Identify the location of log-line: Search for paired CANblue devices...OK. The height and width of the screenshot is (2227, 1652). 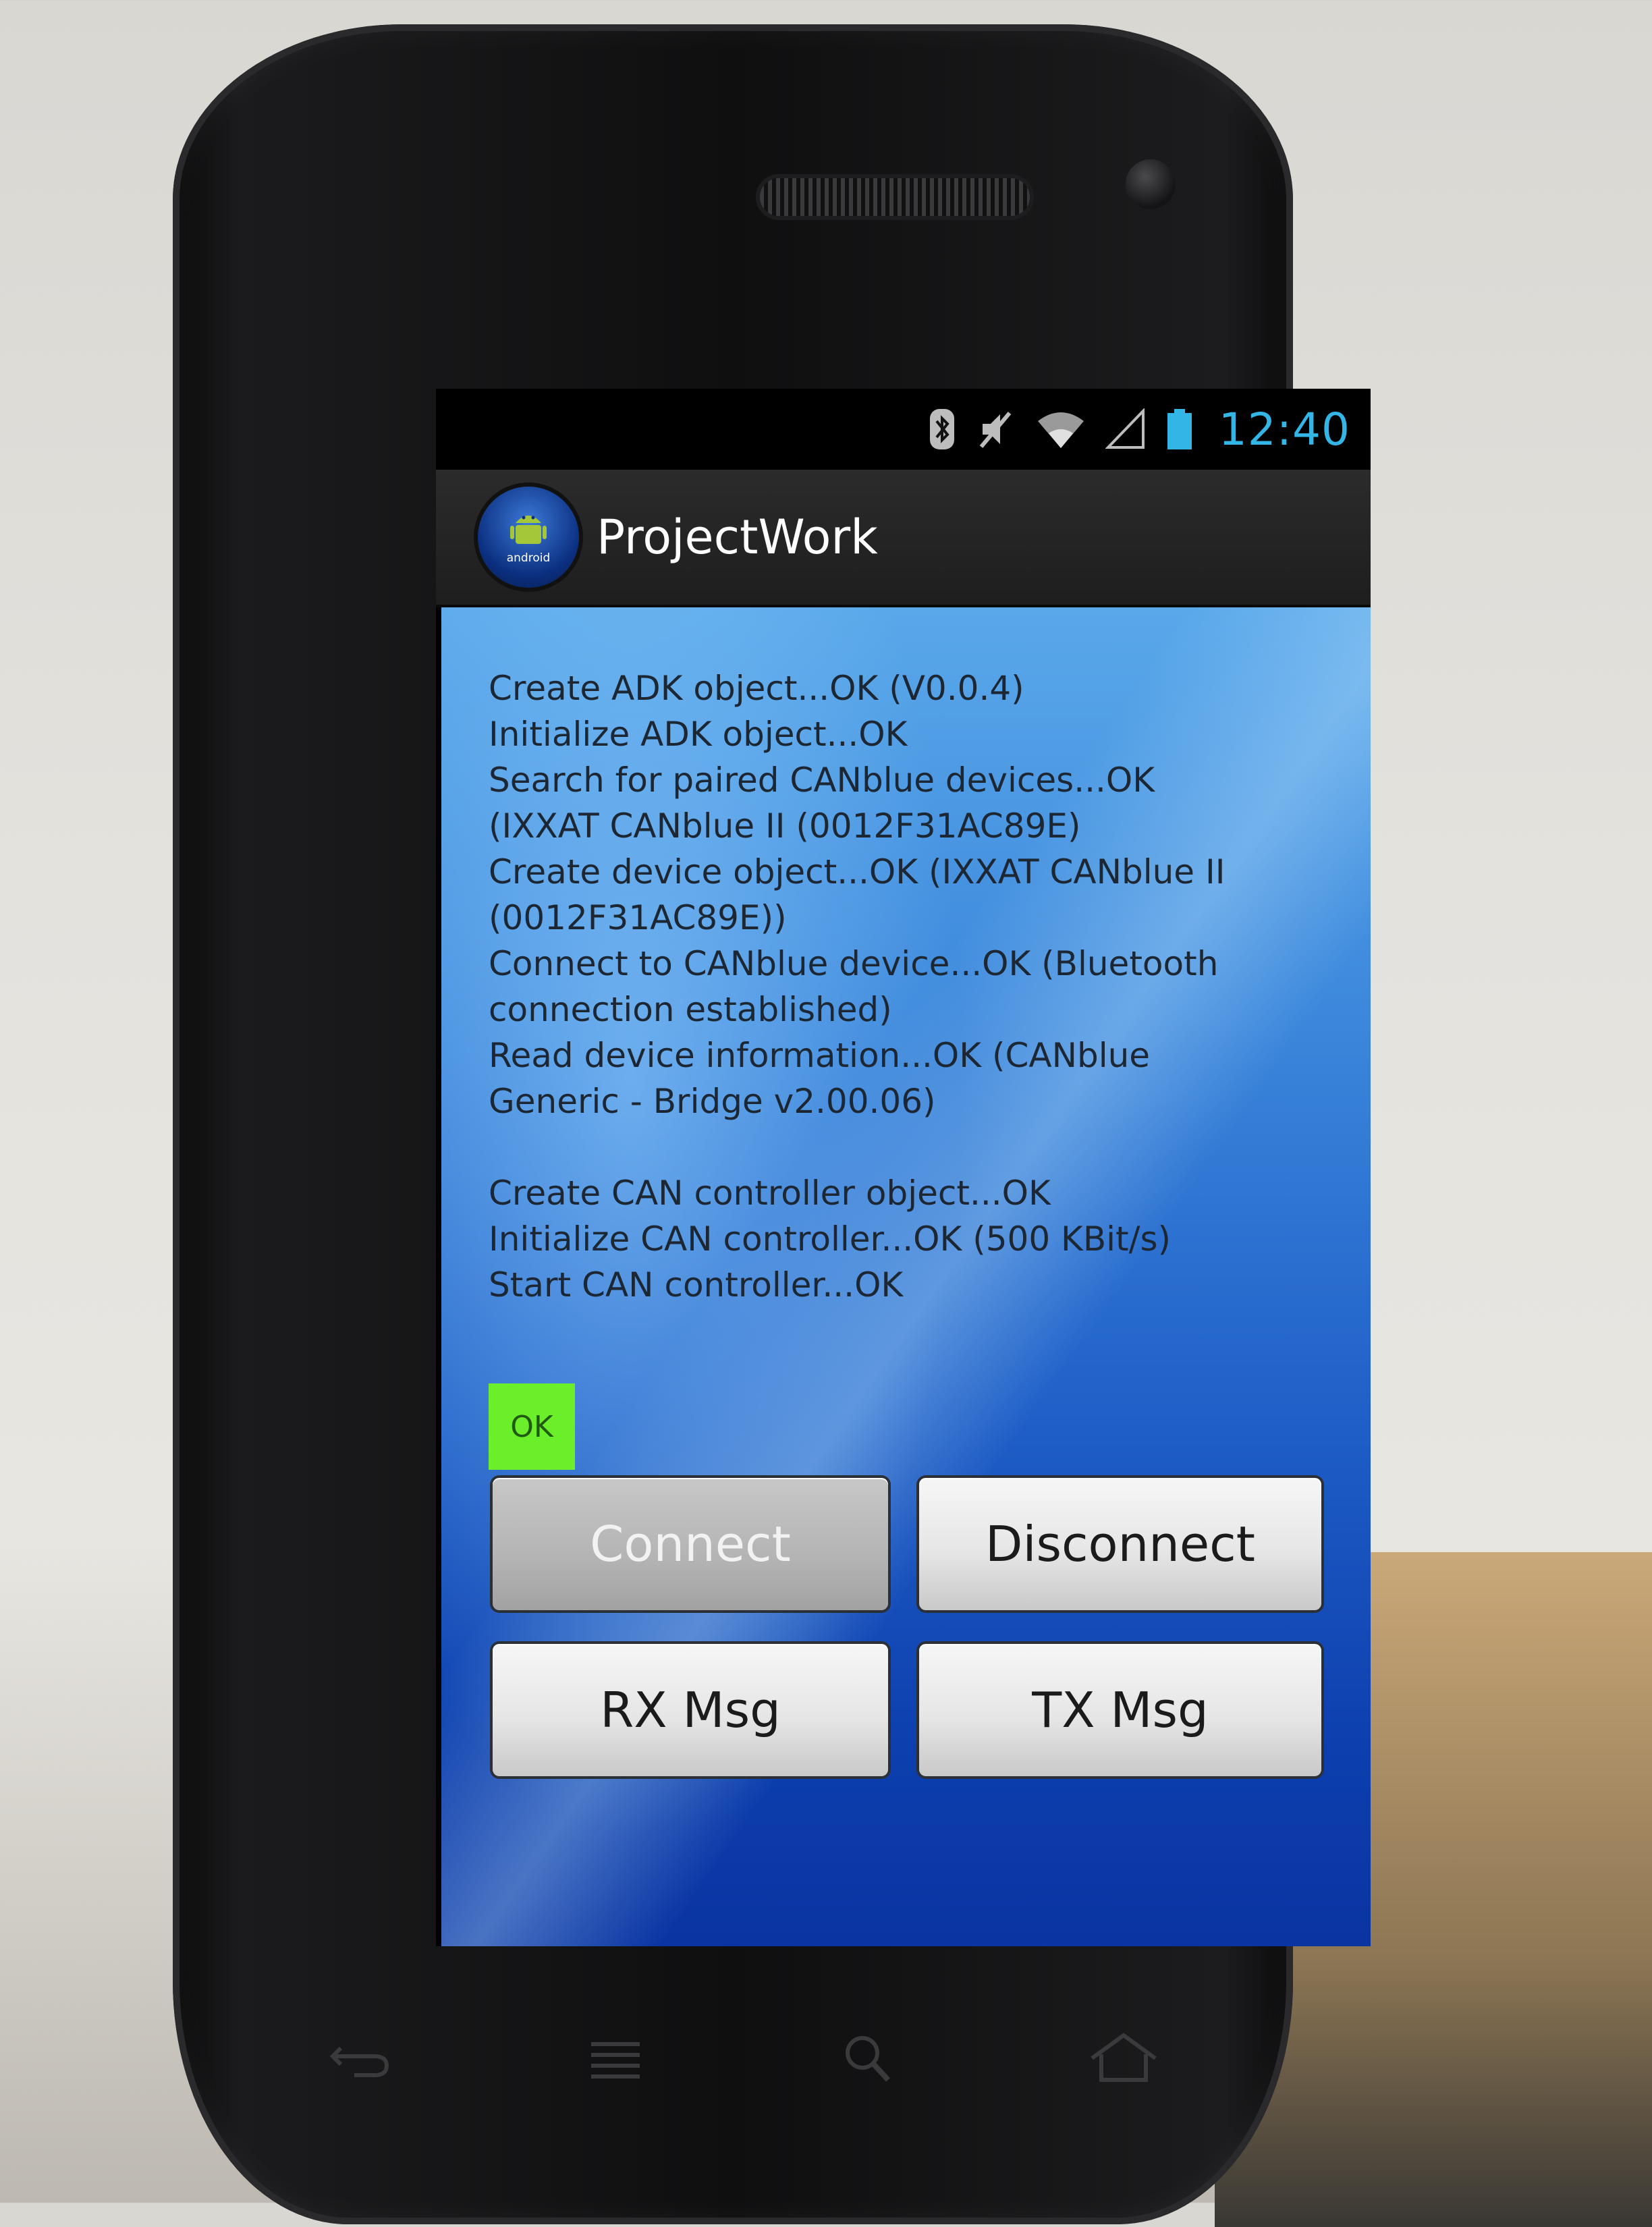
(822, 780).